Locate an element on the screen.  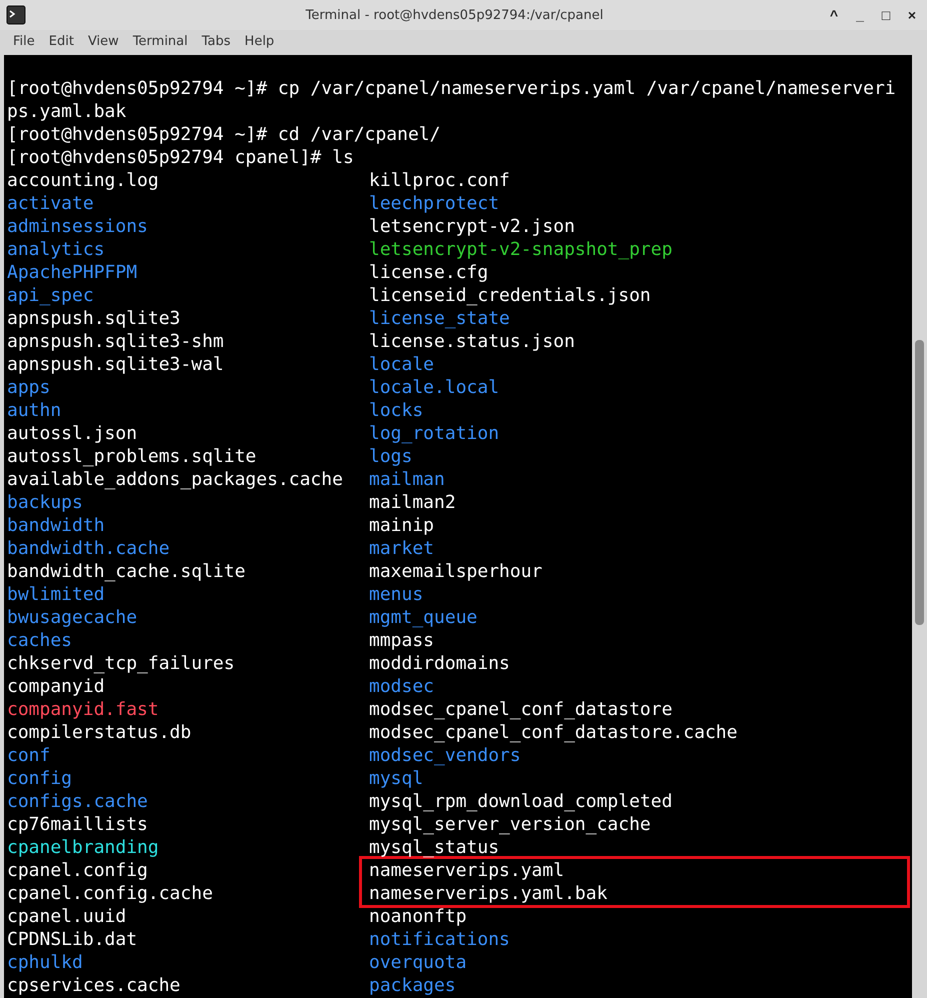
file-name: companyid is located at coordinates (56, 686).